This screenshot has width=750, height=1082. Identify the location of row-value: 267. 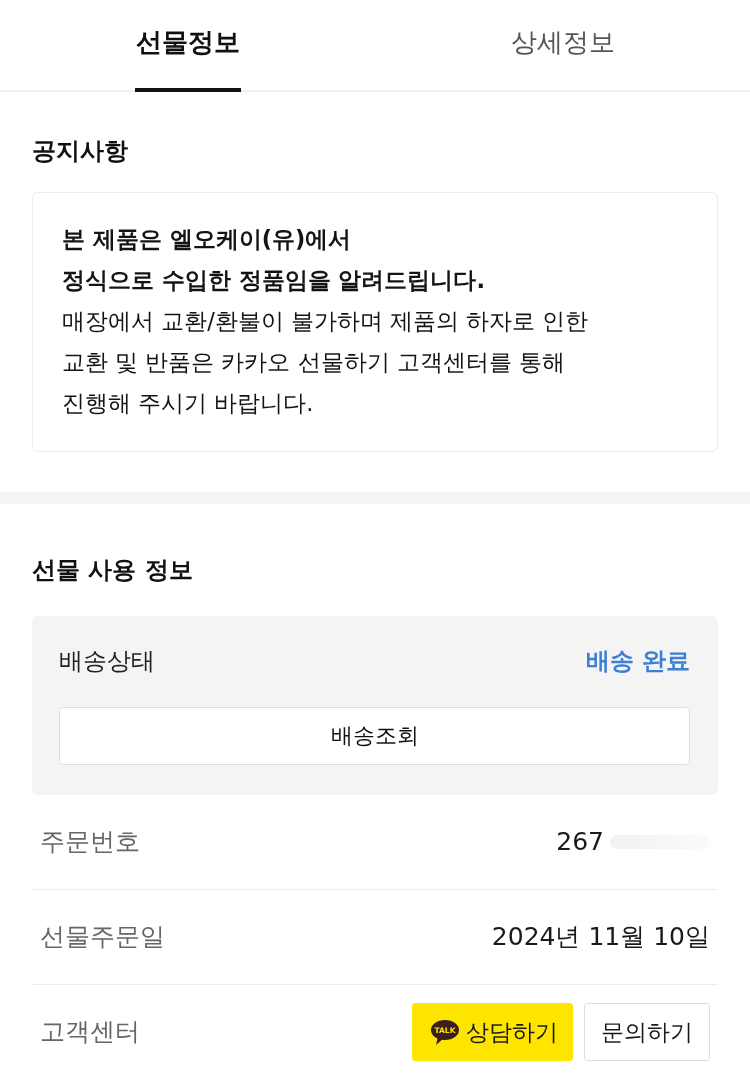
(580, 842).